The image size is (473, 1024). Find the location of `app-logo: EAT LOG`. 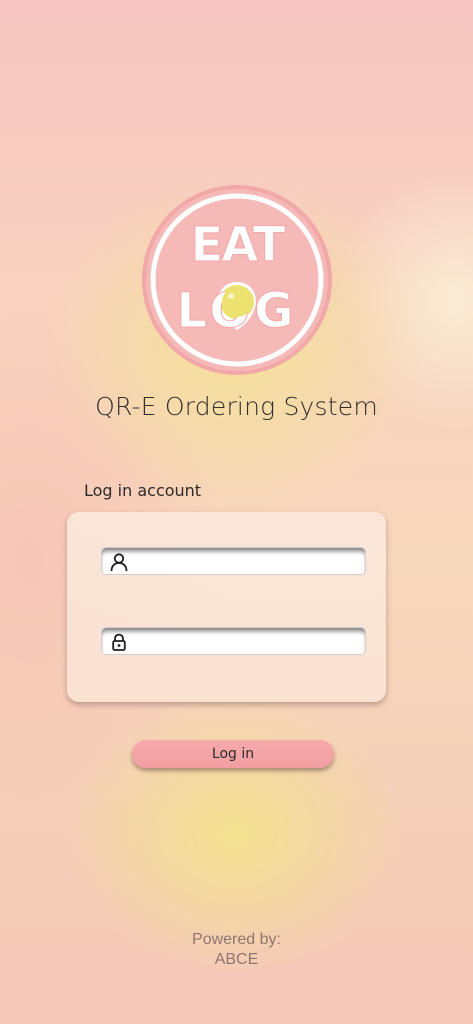

app-logo: EAT LOG is located at coordinates (237, 280).